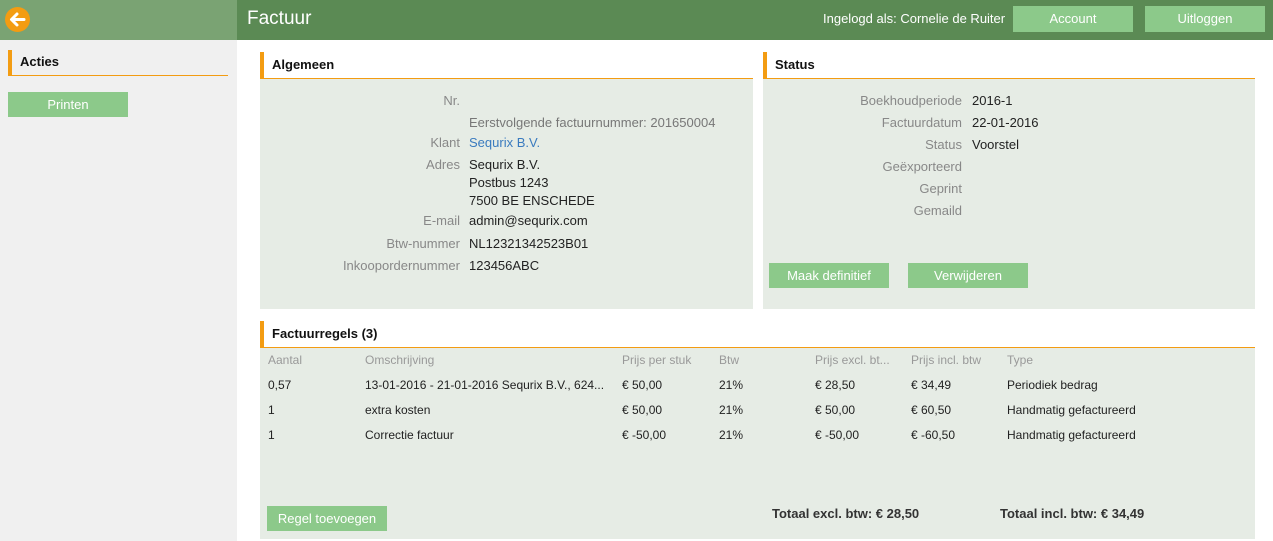 The height and width of the screenshot is (541, 1273). What do you see at coordinates (931, 410) in the screenshot?
I see `line-2-price-incl: € 60,50` at bounding box center [931, 410].